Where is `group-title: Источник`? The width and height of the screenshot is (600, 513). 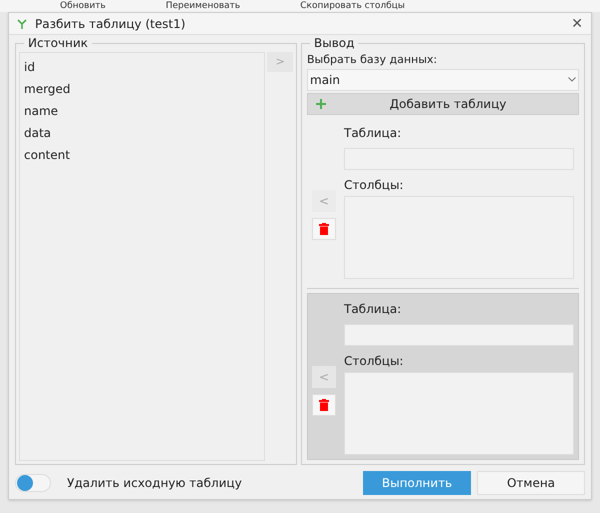 group-title: Источник is located at coordinates (58, 43).